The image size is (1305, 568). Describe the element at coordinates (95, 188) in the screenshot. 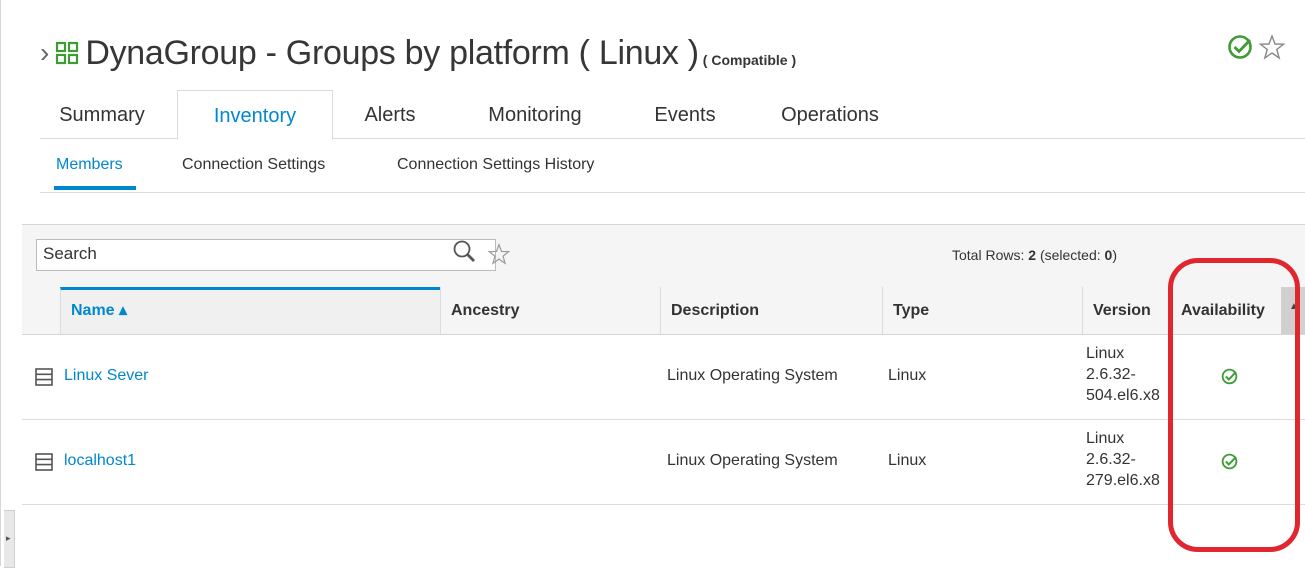

I see `active-subtab-indicator` at that location.